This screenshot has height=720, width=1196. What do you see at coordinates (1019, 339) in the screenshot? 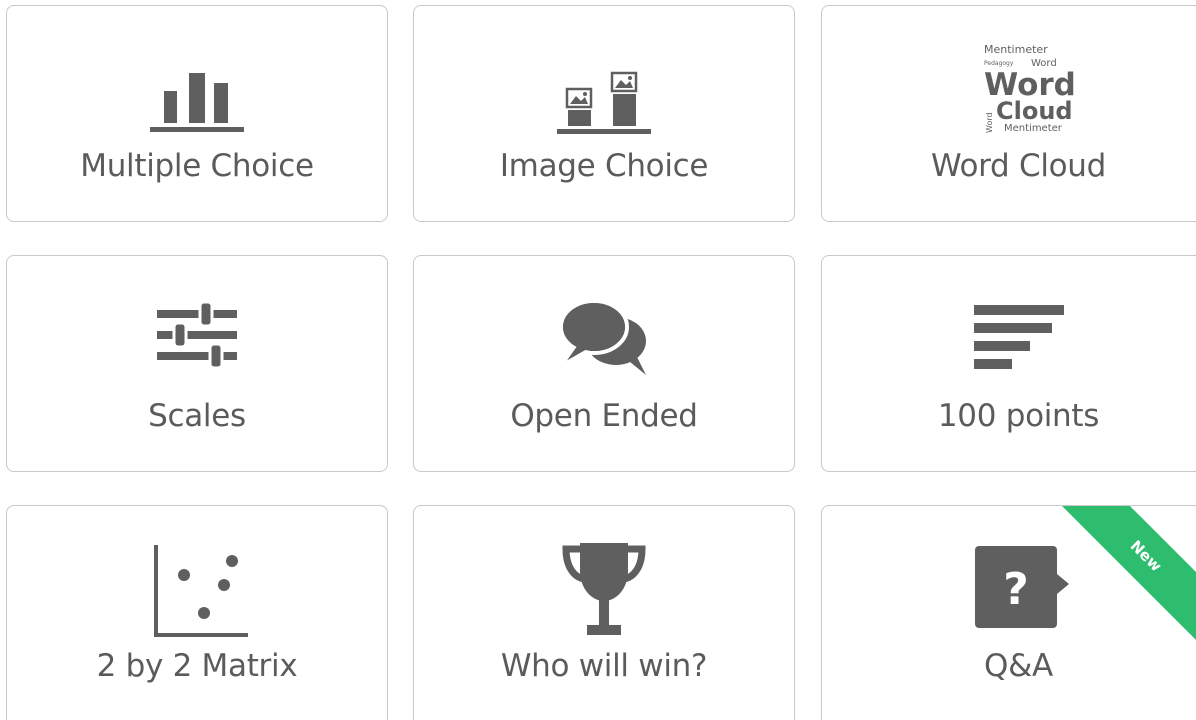
I see `horizontal-bars-icon` at bounding box center [1019, 339].